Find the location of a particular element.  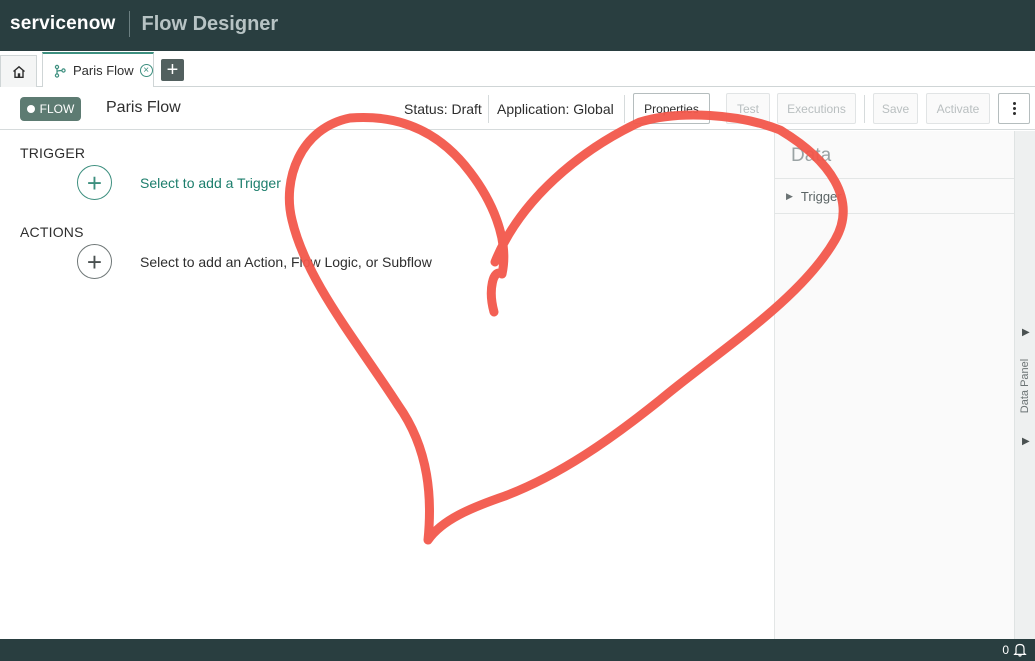

flow-type-badge: FLOW is located at coordinates (50, 109).